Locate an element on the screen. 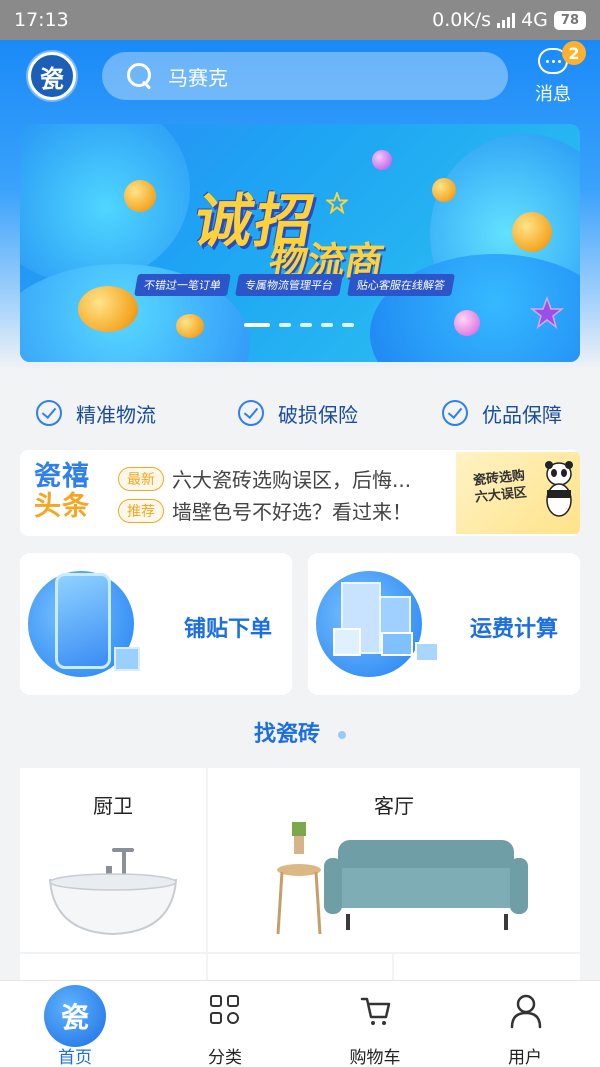 The width and height of the screenshot is (600, 1067). tab-user: 用户 is located at coordinates (525, 1024).